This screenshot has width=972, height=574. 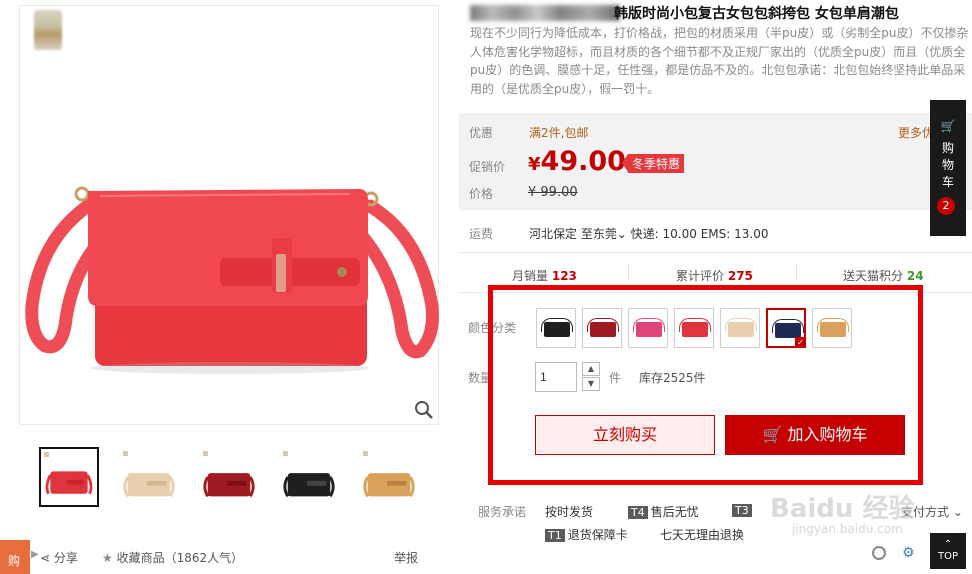 I want to click on mini-cart-label: 购, so click(x=14, y=561).